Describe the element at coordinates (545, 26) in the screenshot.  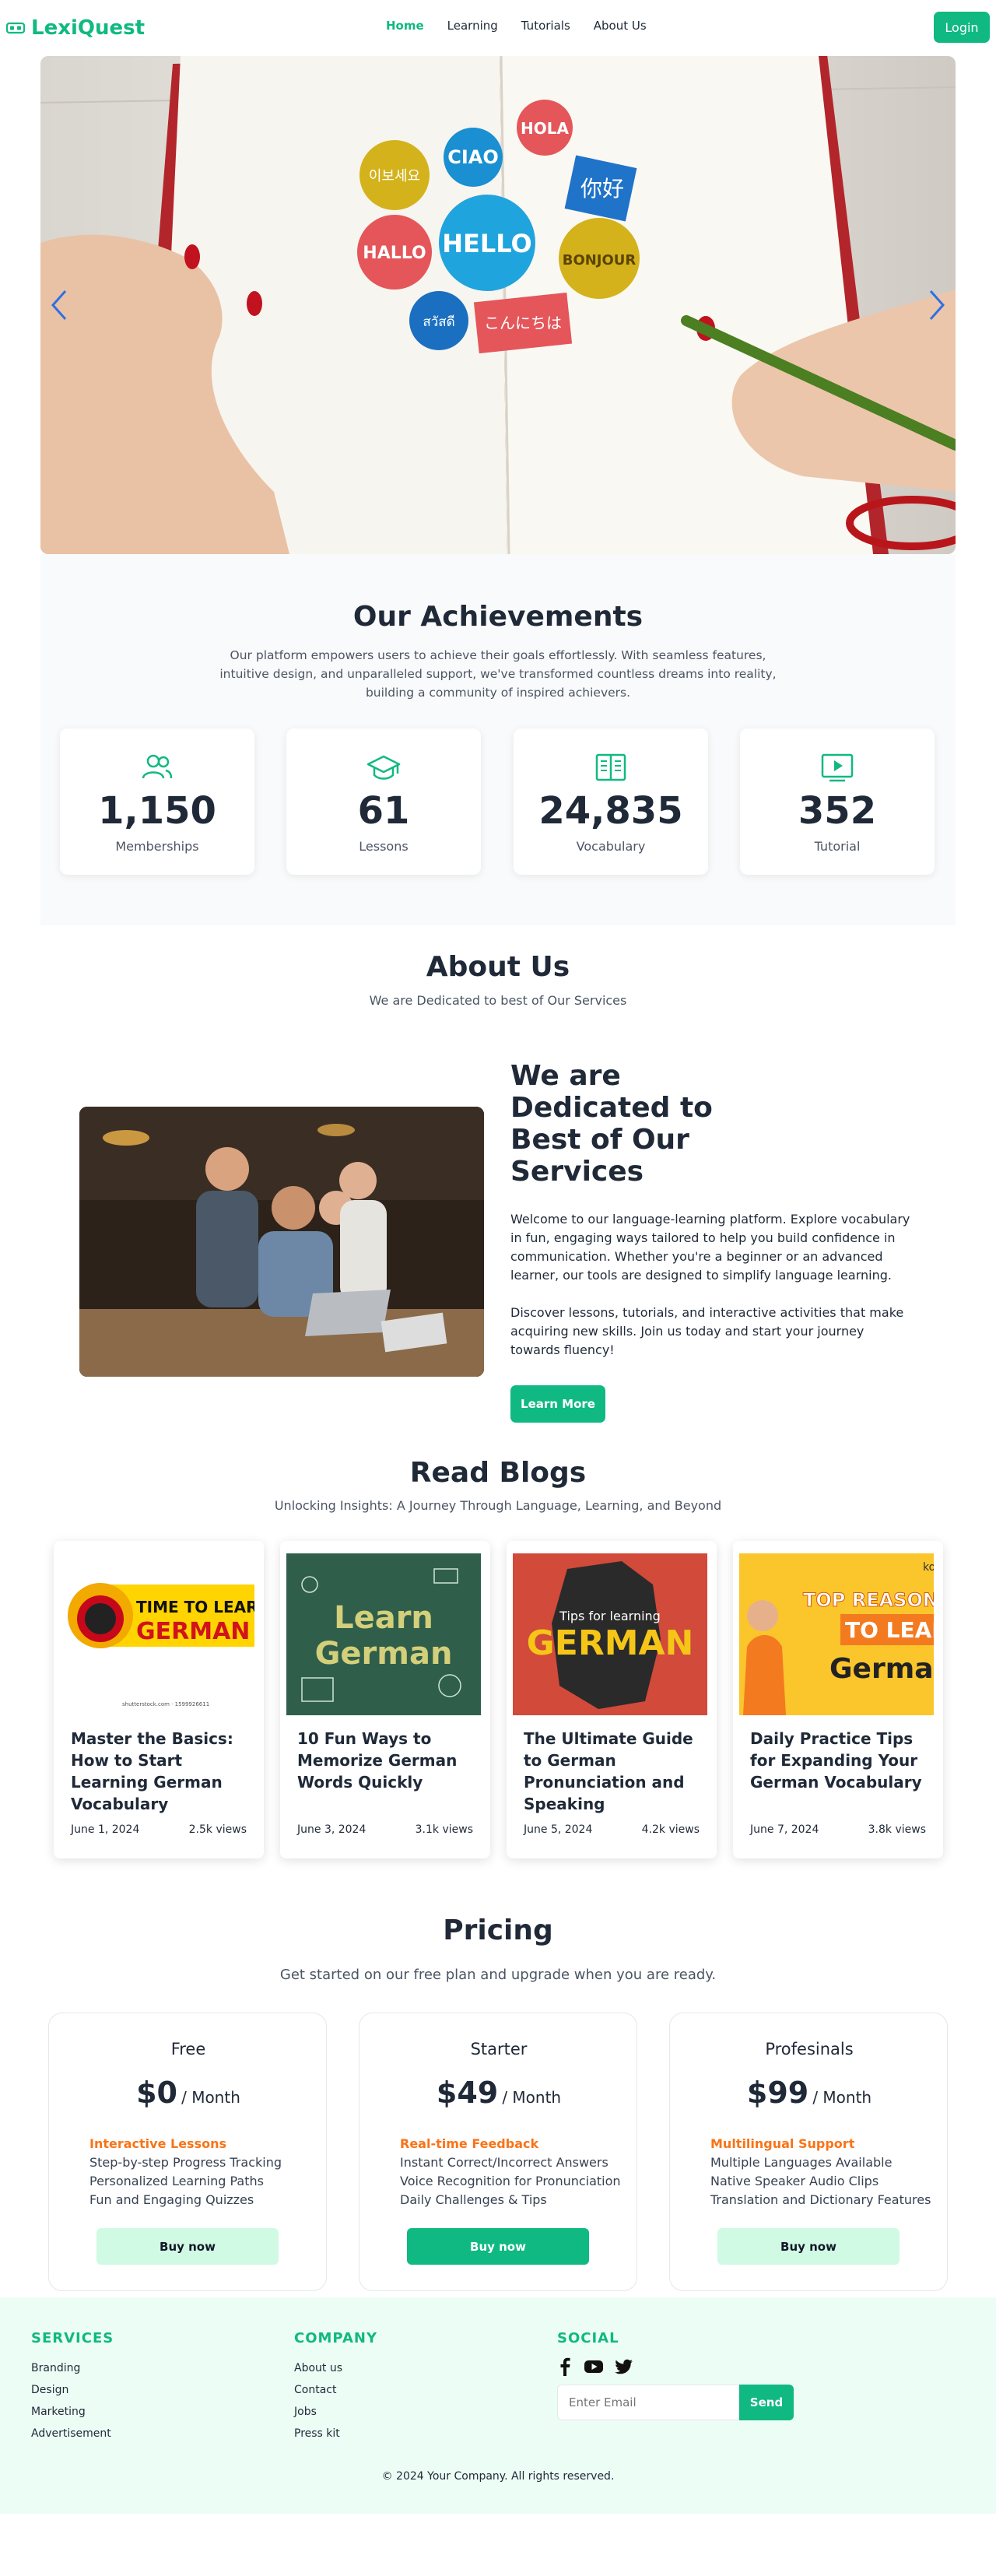
I see `nav-link-tutorials: Tutorials` at that location.